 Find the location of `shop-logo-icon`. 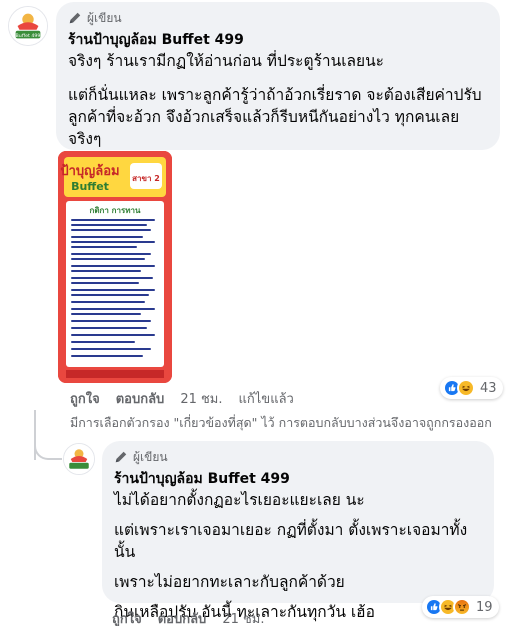

shop-logo-icon is located at coordinates (79, 459).